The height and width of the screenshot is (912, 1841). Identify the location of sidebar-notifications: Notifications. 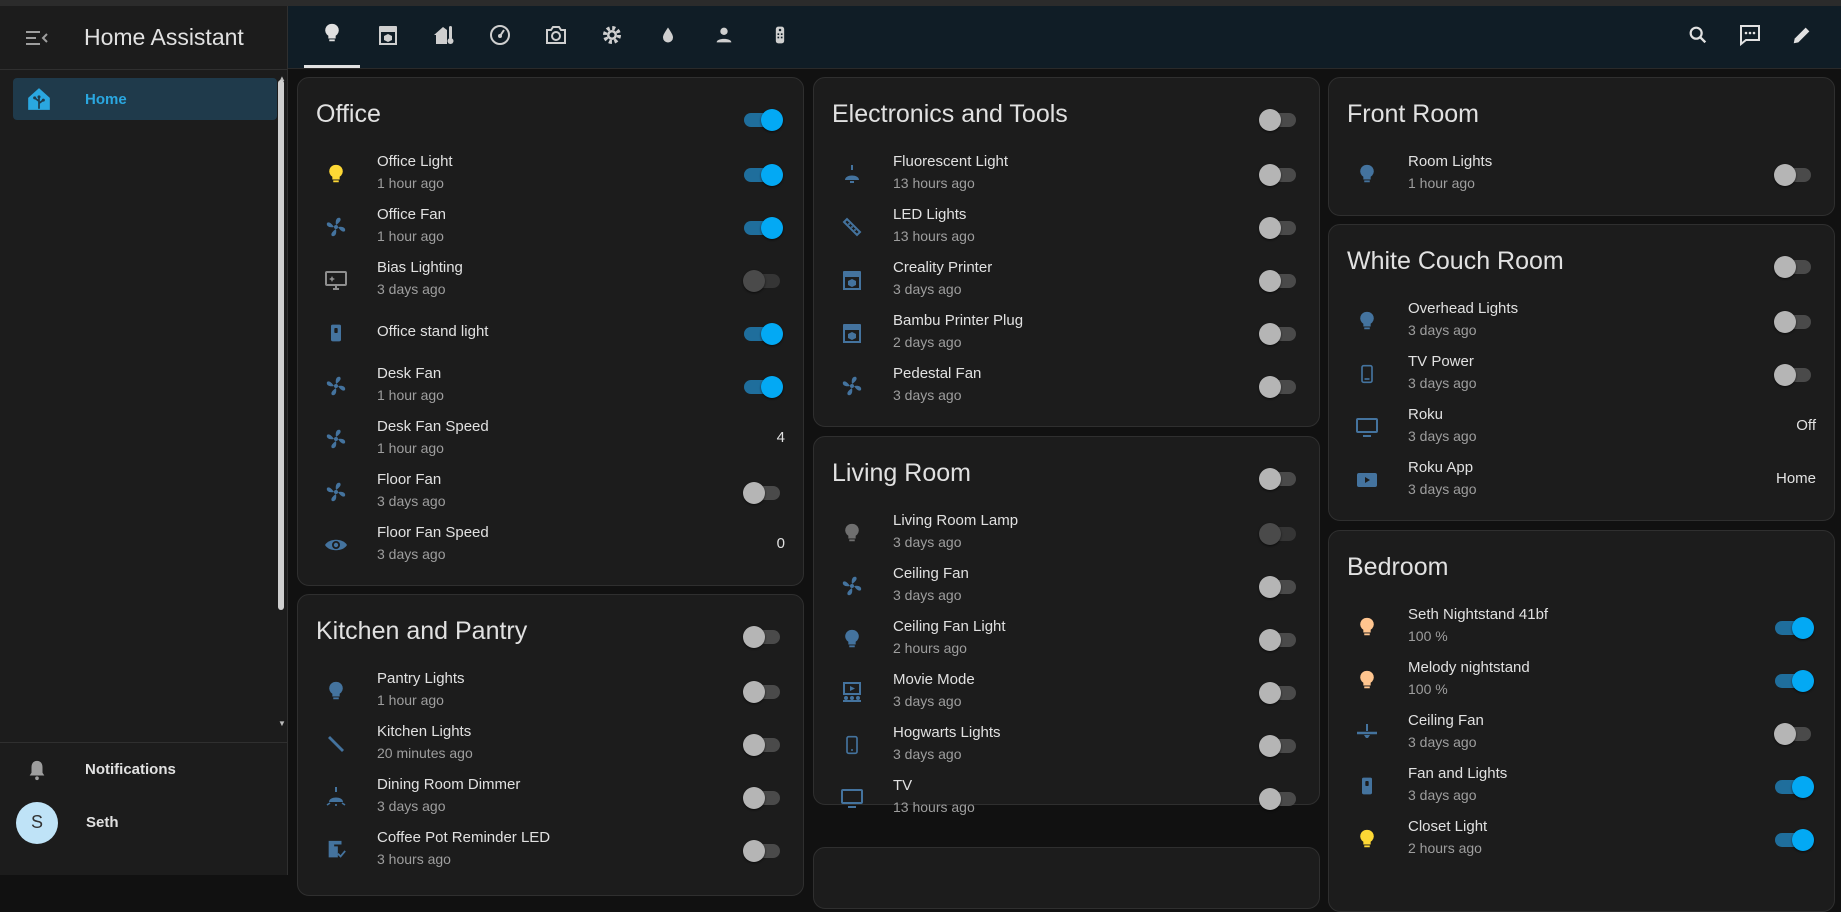
(143, 769).